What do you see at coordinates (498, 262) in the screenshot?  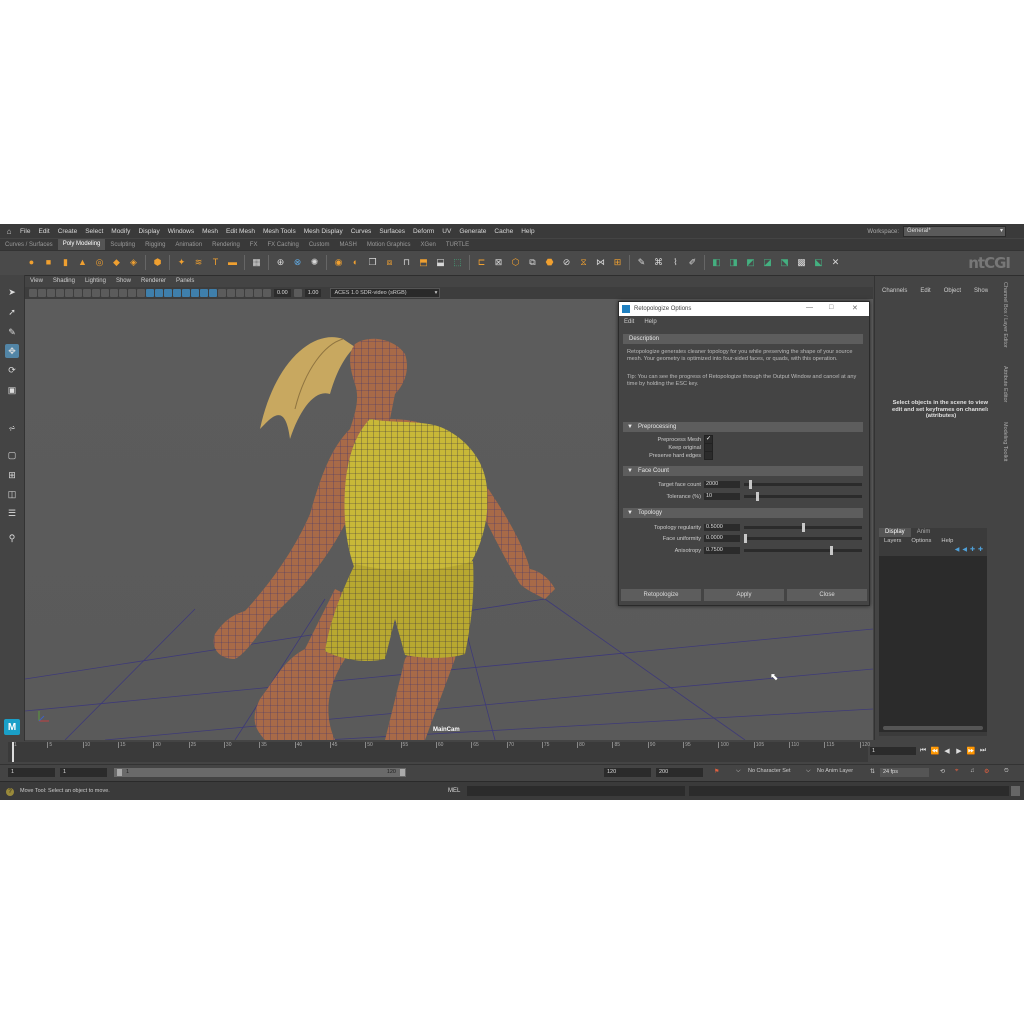 I see `fill-hole-icon: ⊠` at bounding box center [498, 262].